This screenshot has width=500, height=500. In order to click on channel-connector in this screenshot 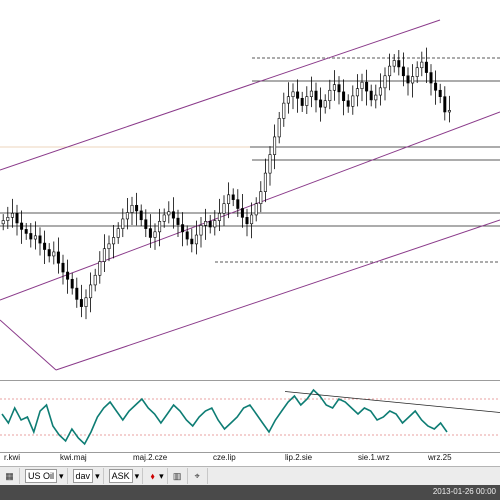, I will do `click(28, 345)`.